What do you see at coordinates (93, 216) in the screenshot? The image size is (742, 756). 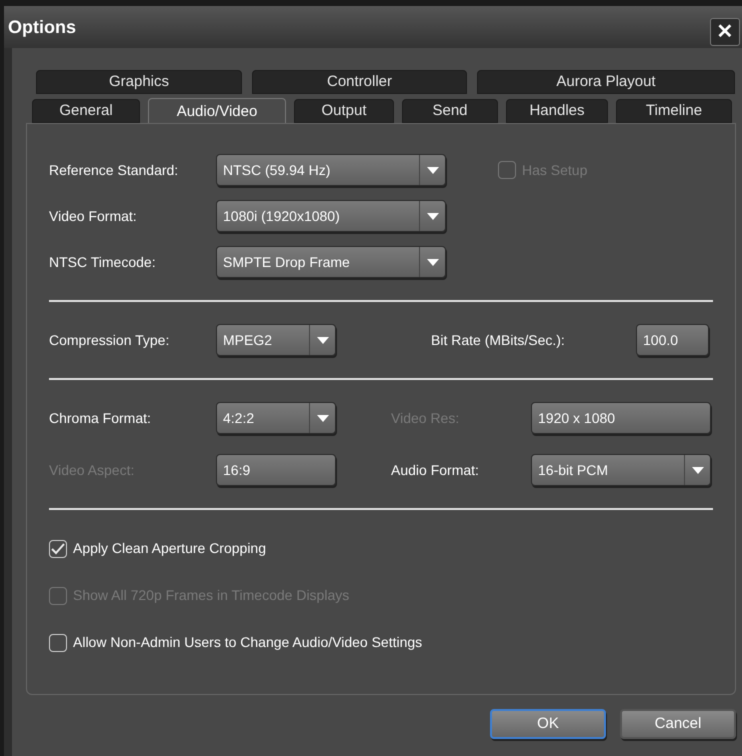 I see `field-label: Video Format:` at bounding box center [93, 216].